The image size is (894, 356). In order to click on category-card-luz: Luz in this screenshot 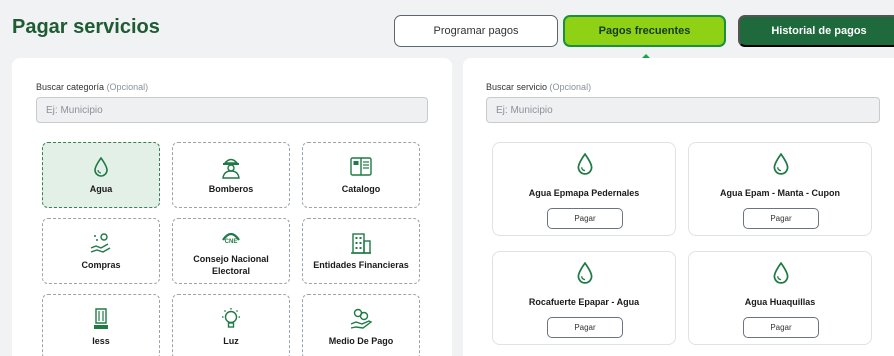, I will do `click(231, 325)`.